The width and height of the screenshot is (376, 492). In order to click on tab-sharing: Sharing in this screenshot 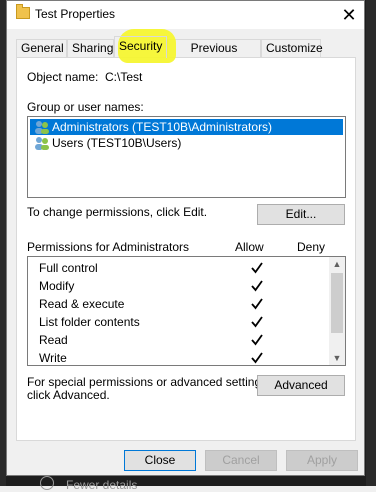, I will do `click(90, 48)`.